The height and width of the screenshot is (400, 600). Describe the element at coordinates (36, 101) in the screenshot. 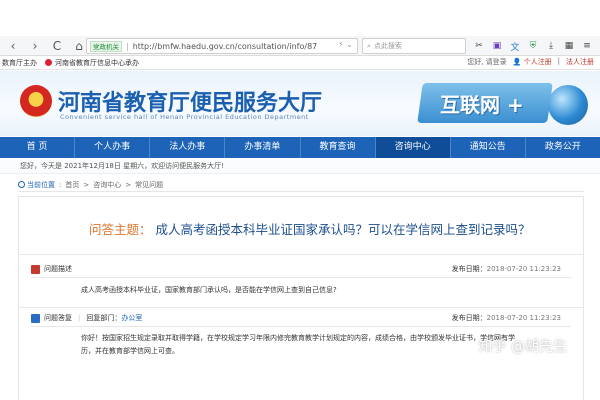

I see `national-emblem-icon` at that location.